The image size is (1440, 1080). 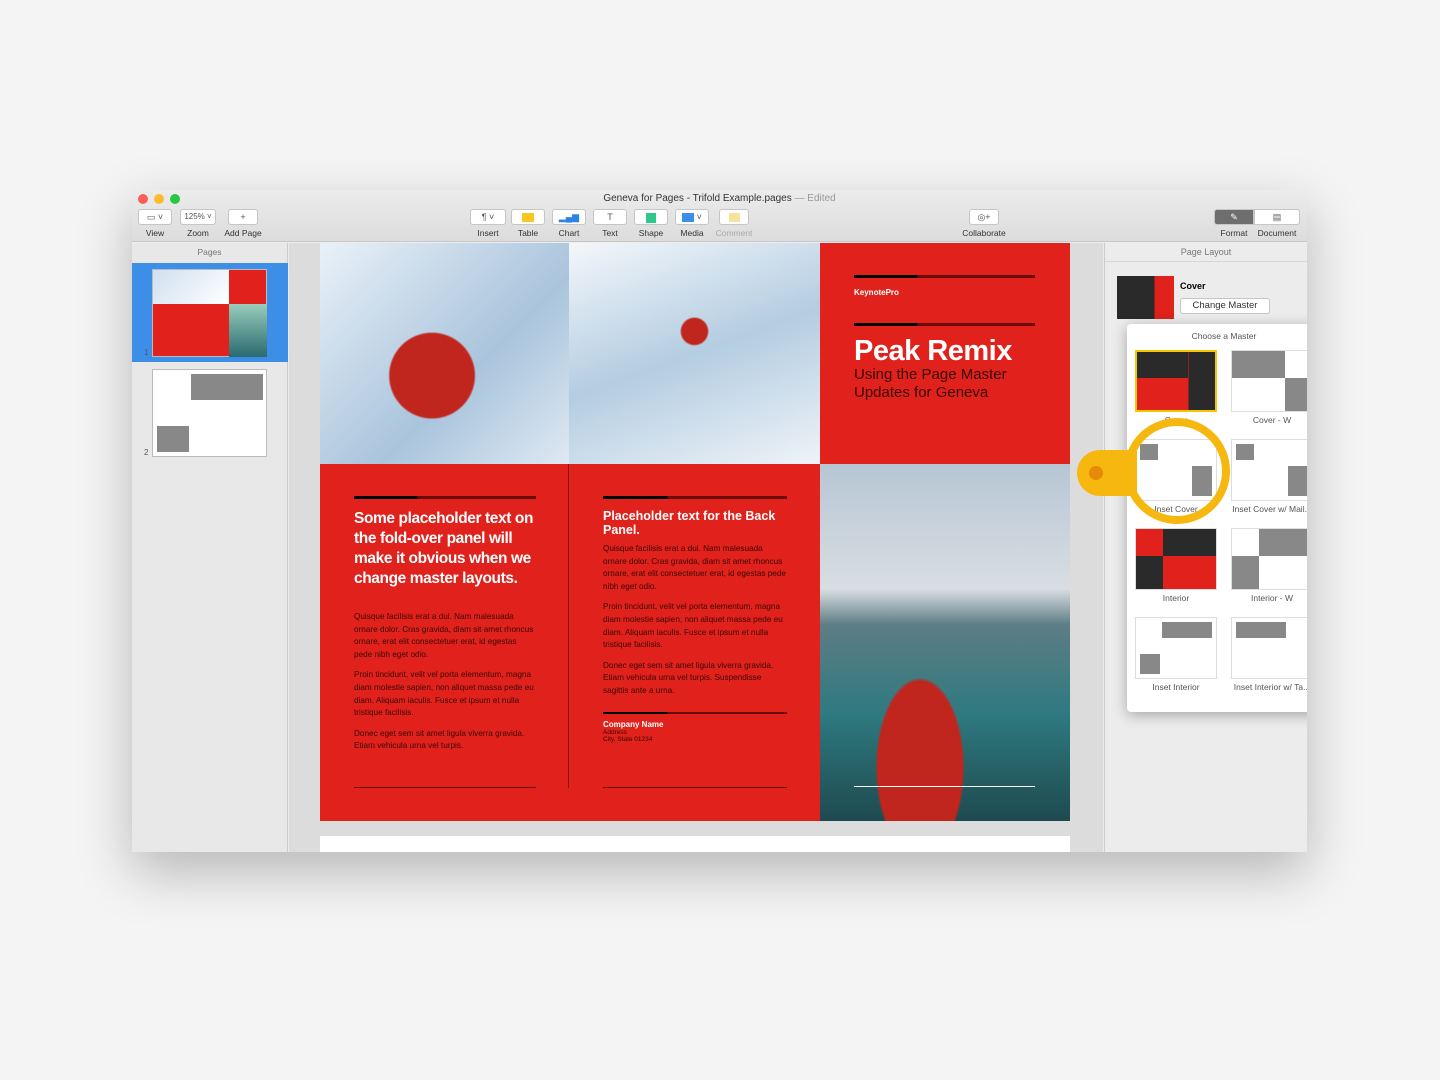 I want to click on collaborate-button: ◎+ Collaborate, so click(x=984, y=223).